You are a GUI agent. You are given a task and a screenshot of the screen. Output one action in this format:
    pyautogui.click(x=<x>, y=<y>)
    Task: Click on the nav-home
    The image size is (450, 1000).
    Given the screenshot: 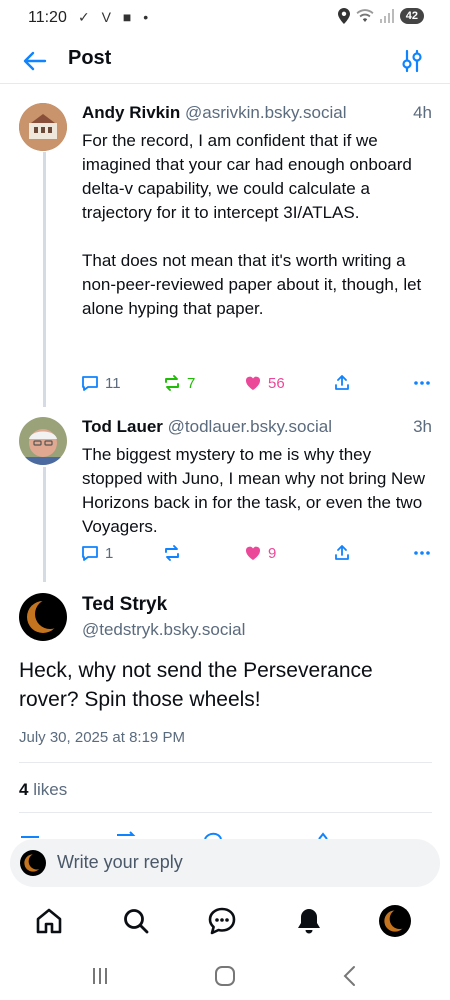 What is the action you would take?
    pyautogui.click(x=49, y=921)
    